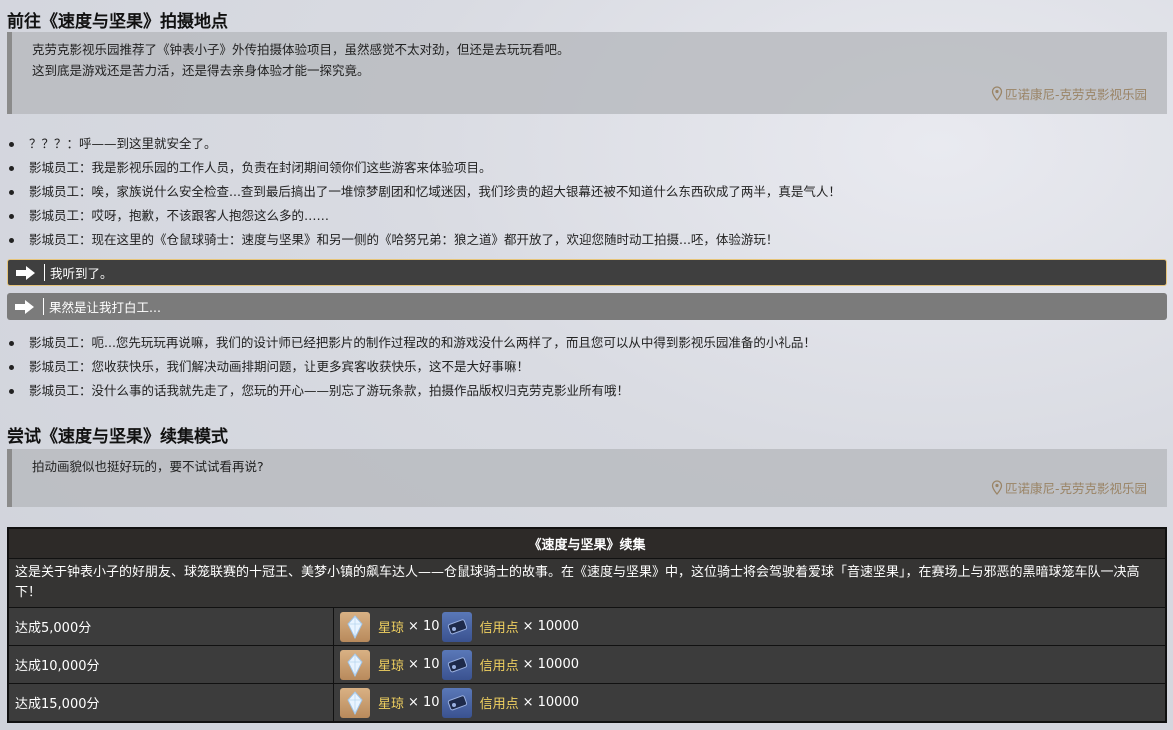  I want to click on table-row: 达成5,000分 星琼 × 10 信用点 × 10000, so click(587, 626).